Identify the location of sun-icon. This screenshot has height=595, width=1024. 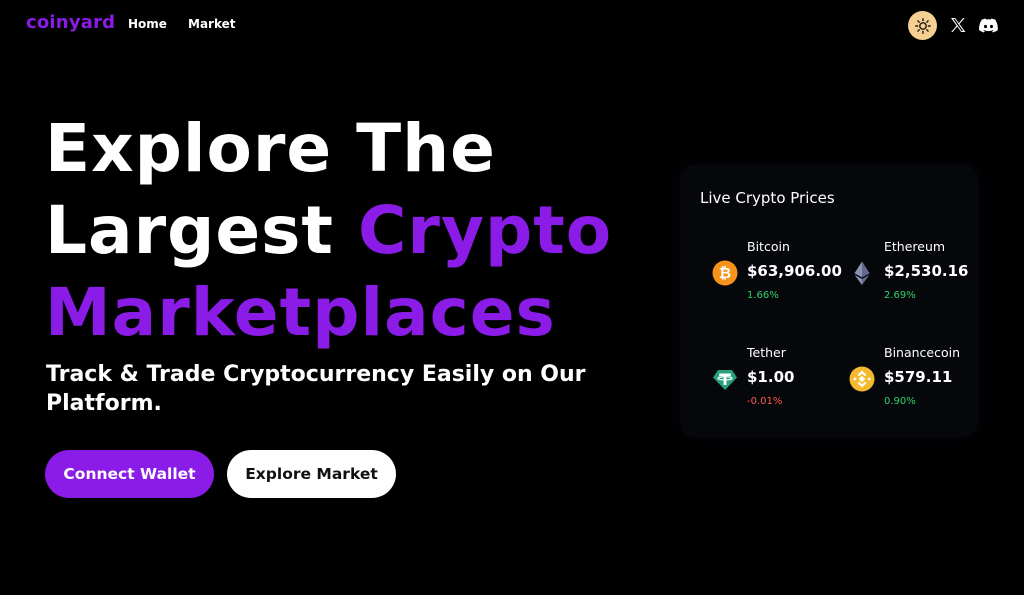
(922, 25).